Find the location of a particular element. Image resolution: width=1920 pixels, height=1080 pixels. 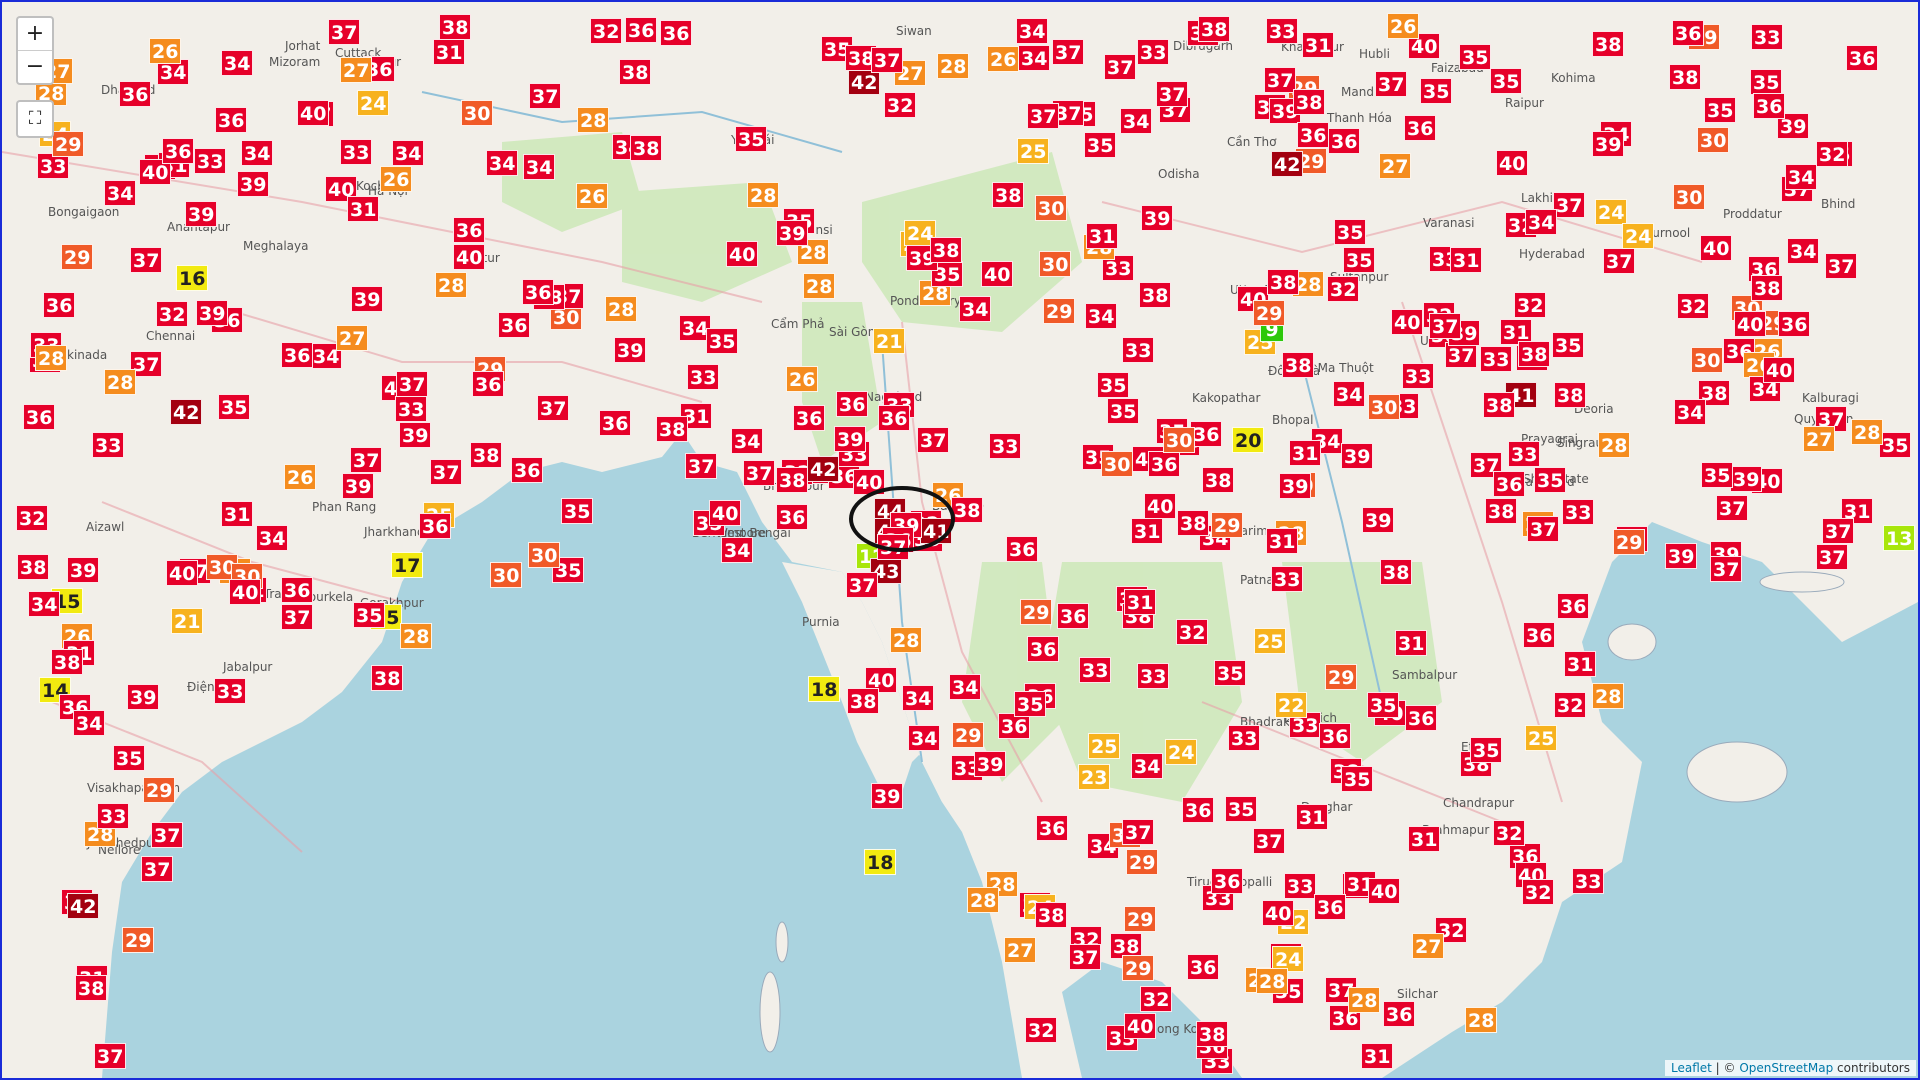

osm-link: OpenStreetMap is located at coordinates (1786, 1068).